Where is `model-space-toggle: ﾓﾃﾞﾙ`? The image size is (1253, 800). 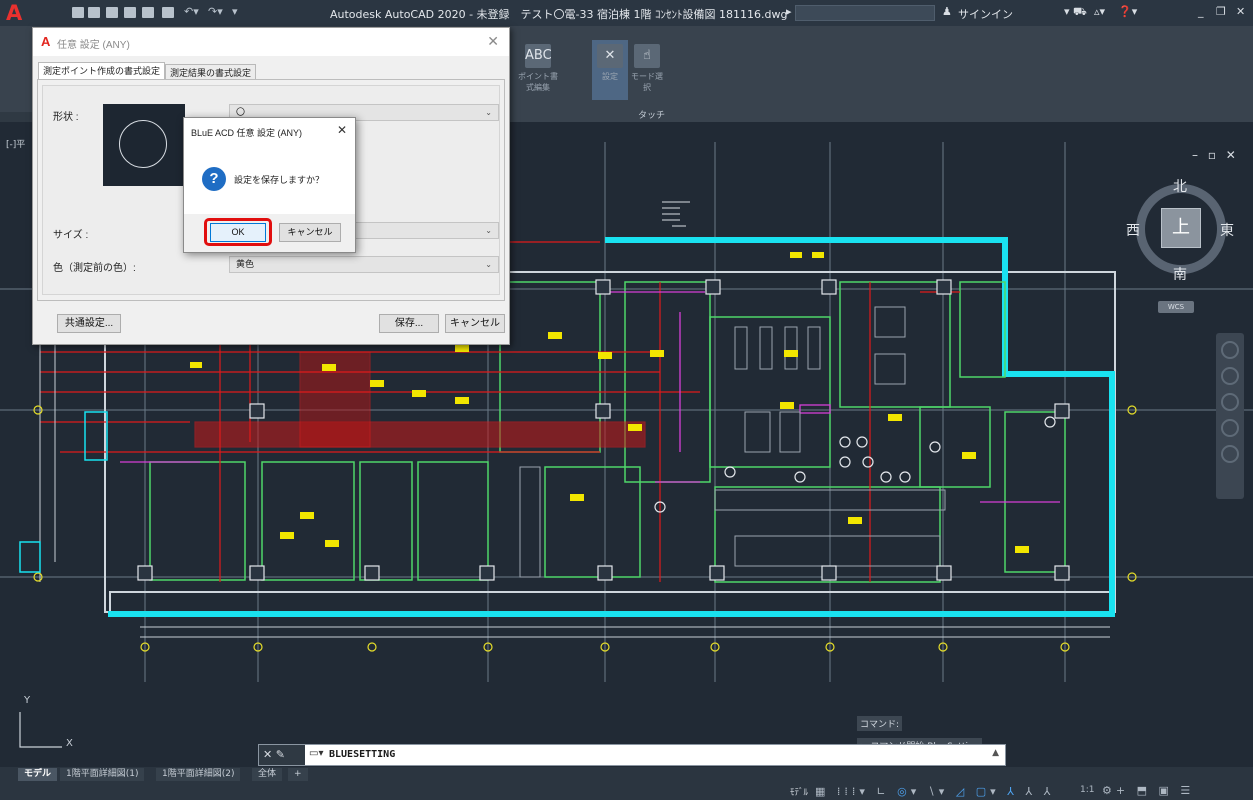 model-space-toggle: ﾓﾃﾞﾙ is located at coordinates (799, 791).